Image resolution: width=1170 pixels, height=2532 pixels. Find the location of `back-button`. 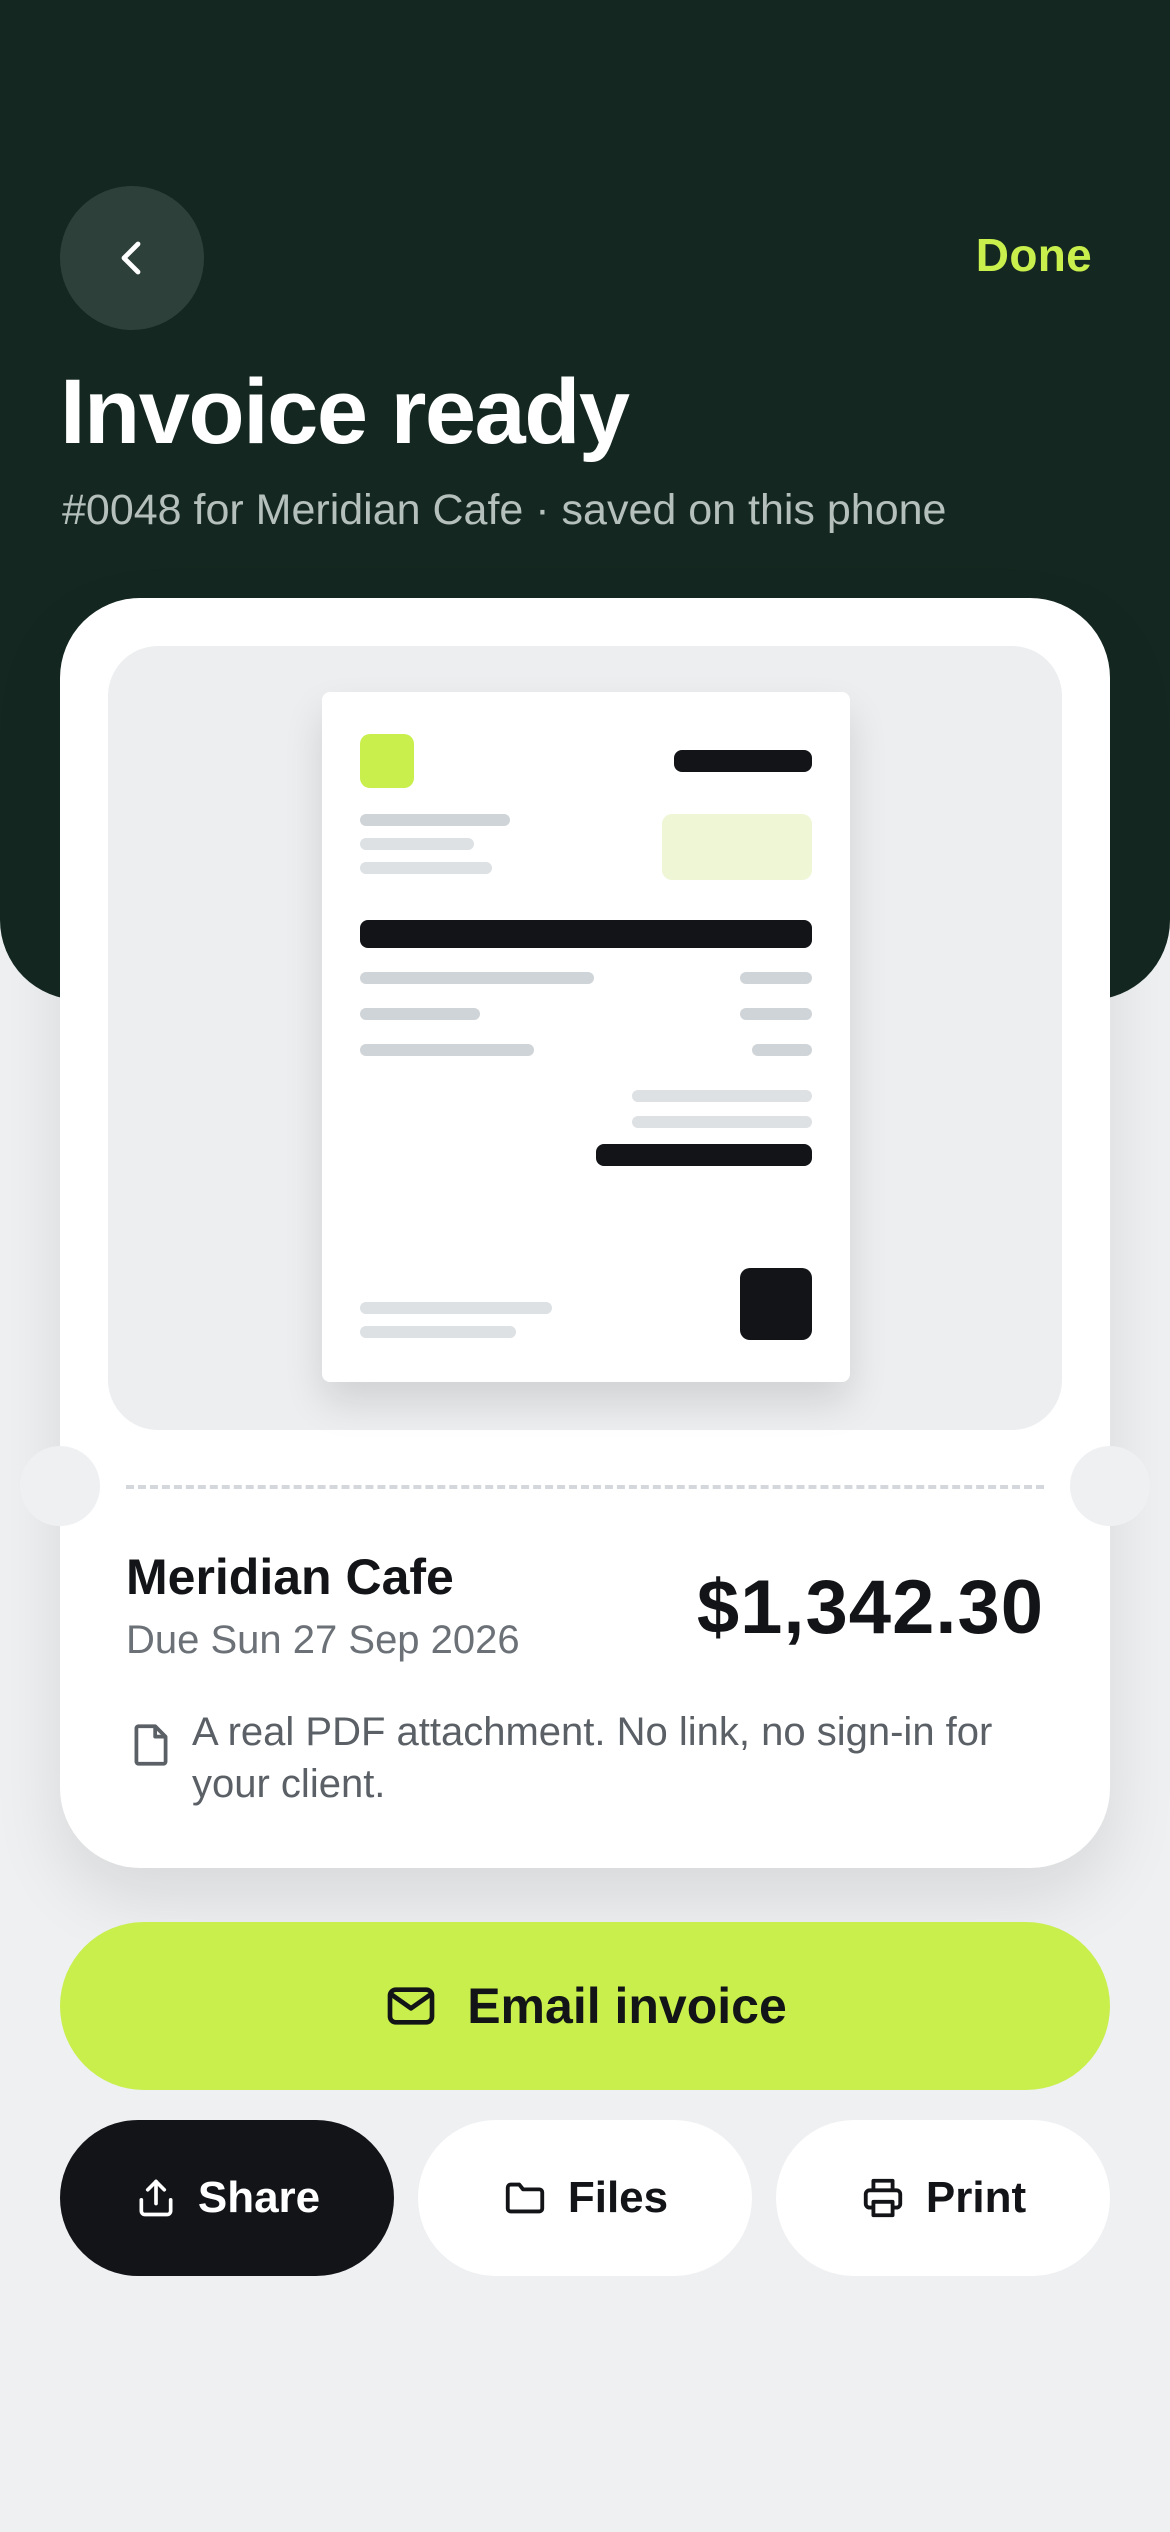

back-button is located at coordinates (132, 258).